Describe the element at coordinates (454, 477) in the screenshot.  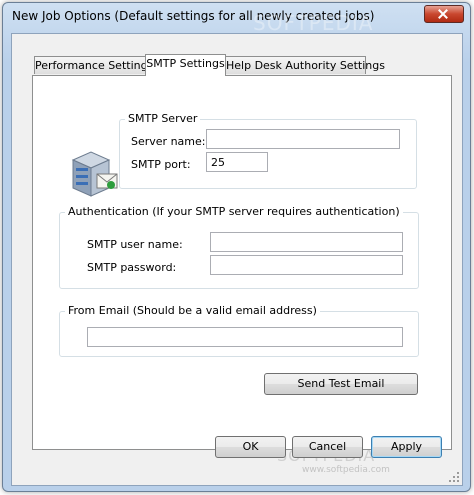
I see `resize-grip-icon` at that location.